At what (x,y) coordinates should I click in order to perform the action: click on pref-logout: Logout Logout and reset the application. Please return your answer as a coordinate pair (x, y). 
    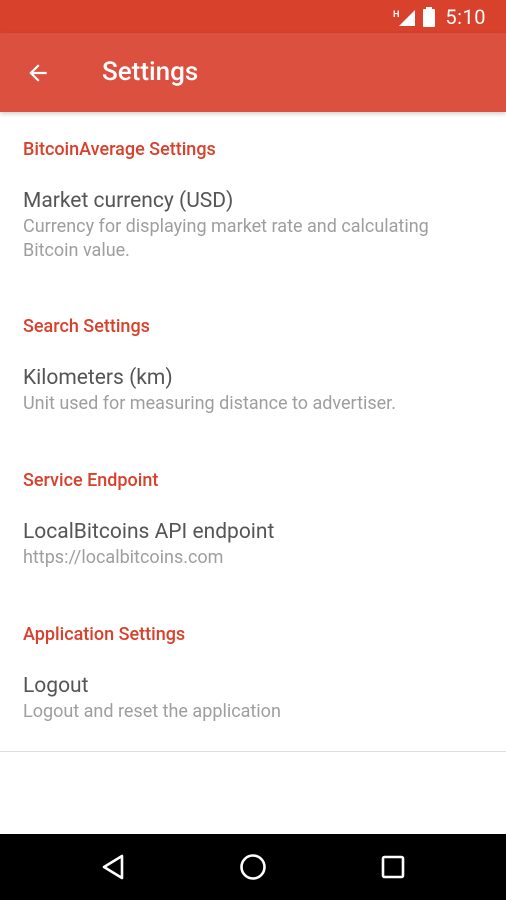
    Looking at the image, I should click on (253, 698).